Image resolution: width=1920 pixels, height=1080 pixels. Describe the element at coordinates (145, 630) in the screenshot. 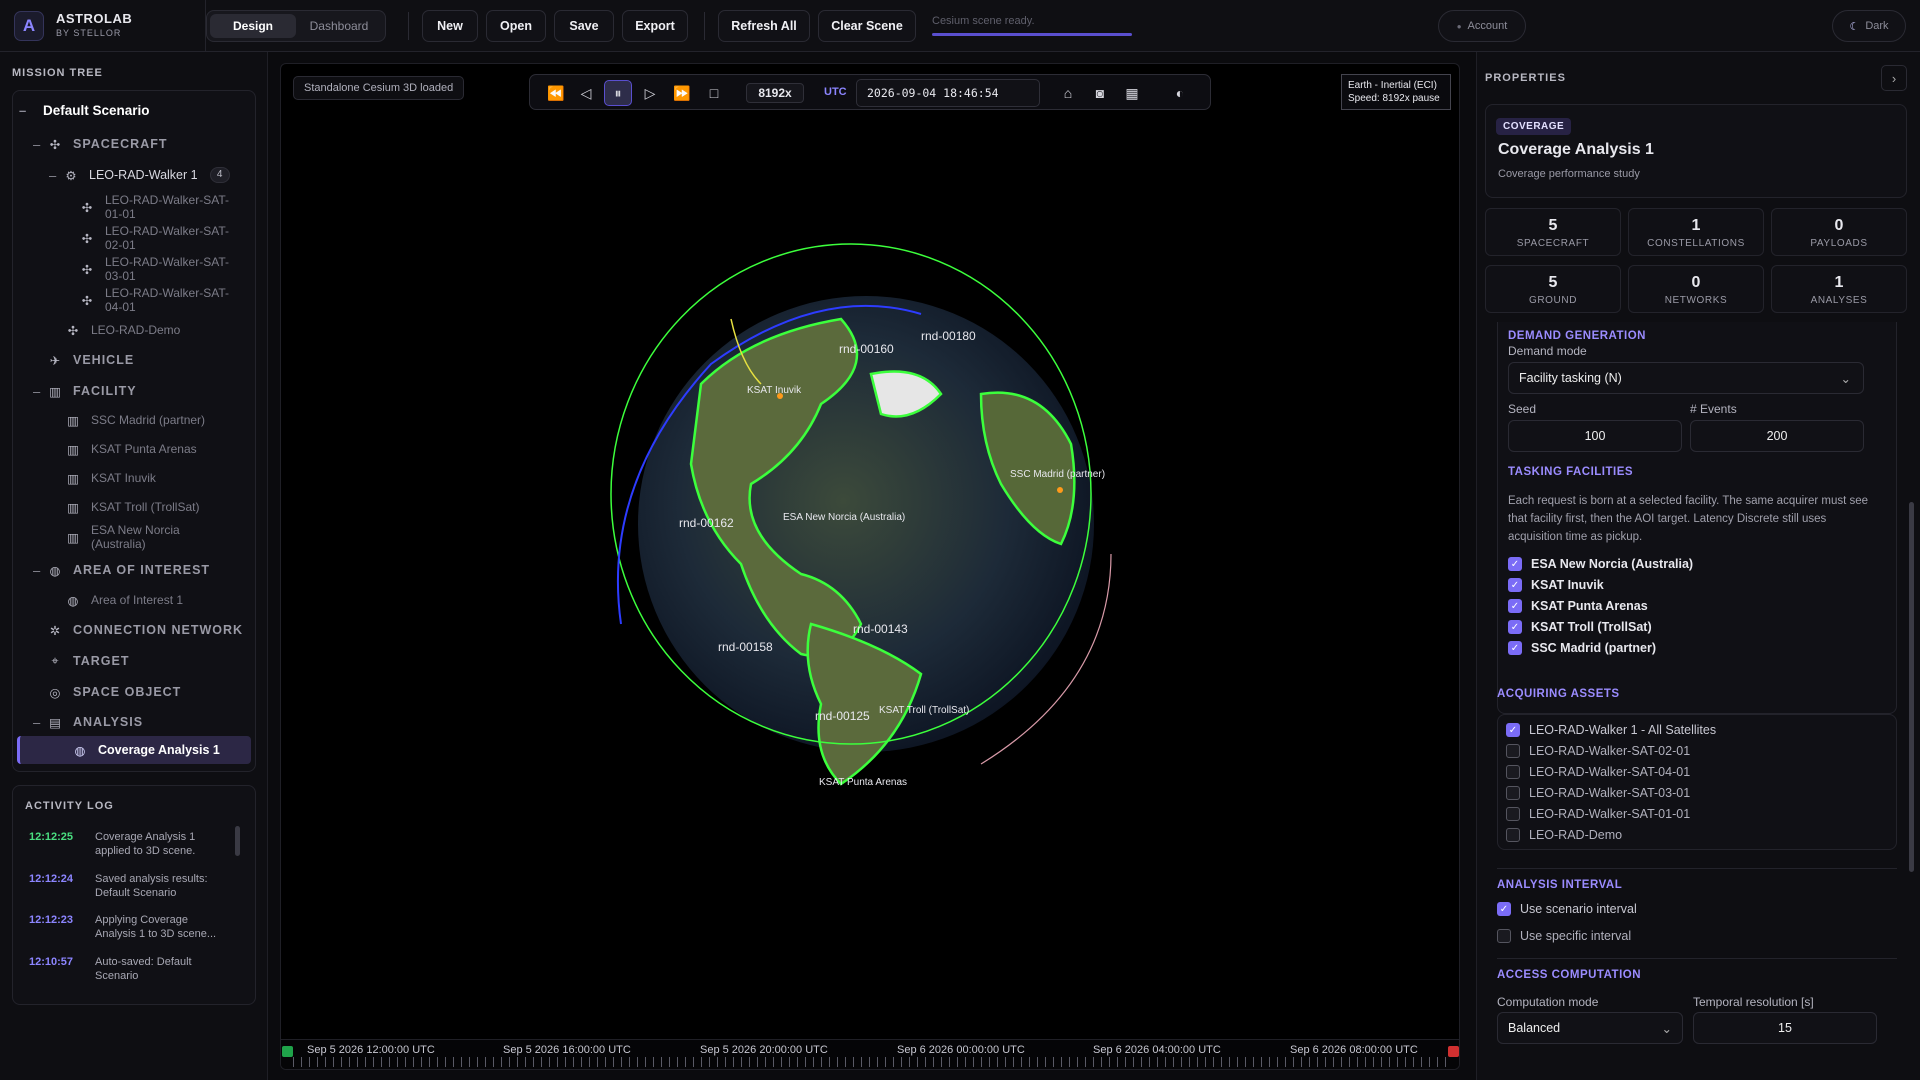

I see `tree-network: ✲ CONNECTION NETWORK` at that location.